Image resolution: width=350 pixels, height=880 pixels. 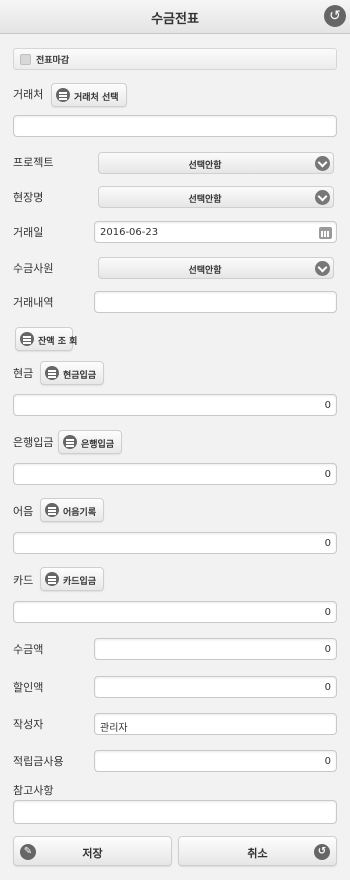 What do you see at coordinates (89, 95) in the screenshot?
I see `select-client-button: 거래처 선택` at bounding box center [89, 95].